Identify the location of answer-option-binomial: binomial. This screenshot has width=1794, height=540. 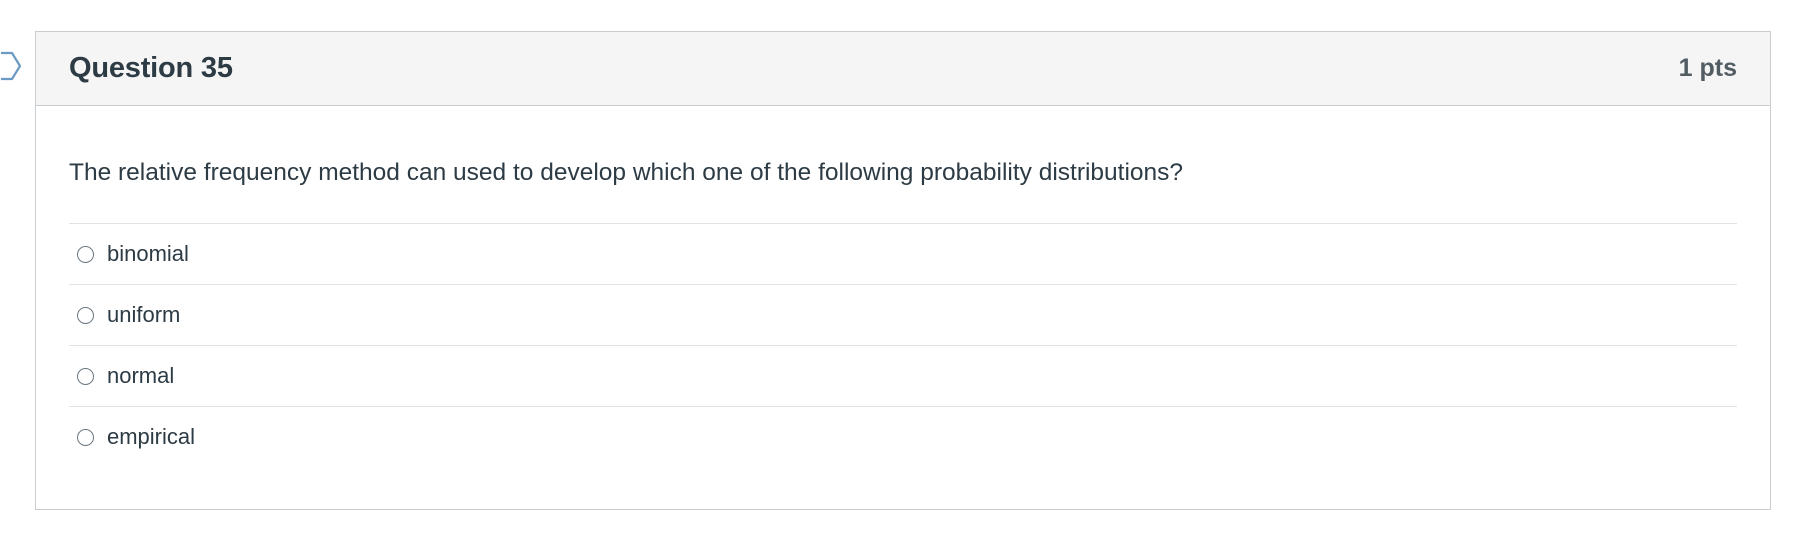
(903, 255).